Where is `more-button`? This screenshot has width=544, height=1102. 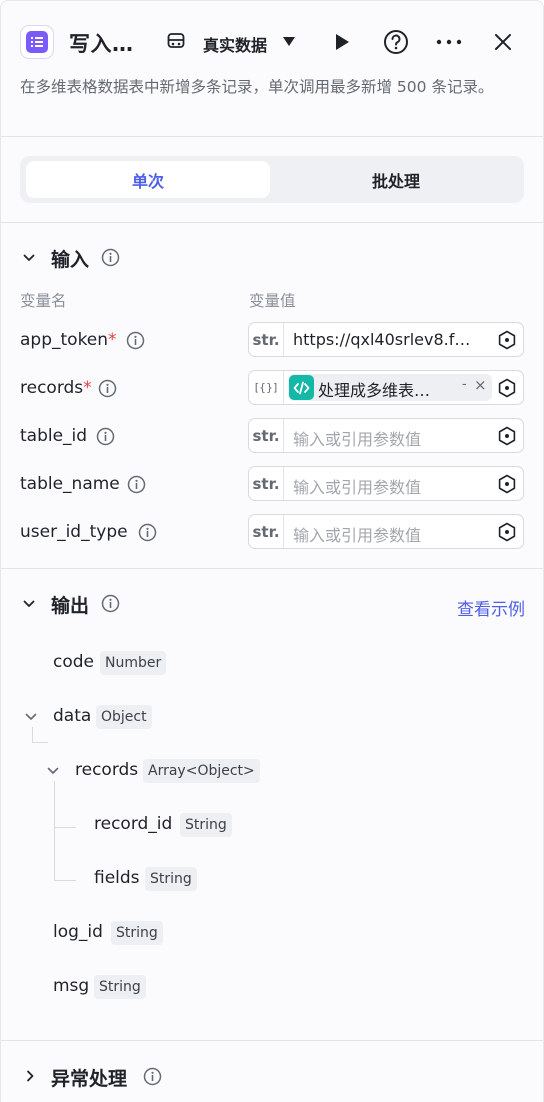
more-button is located at coordinates (449, 42).